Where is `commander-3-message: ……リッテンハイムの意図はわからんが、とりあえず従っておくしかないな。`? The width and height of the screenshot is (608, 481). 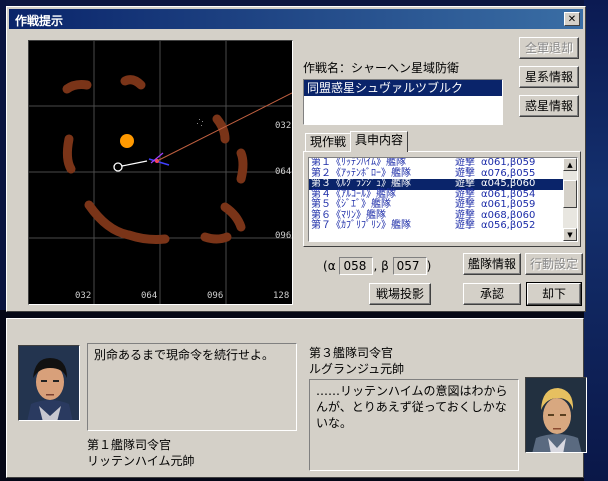 commander-3-message: ……リッテンハイムの意図はわからんが、とりあえず従っておくしかないな。 is located at coordinates (414, 425).